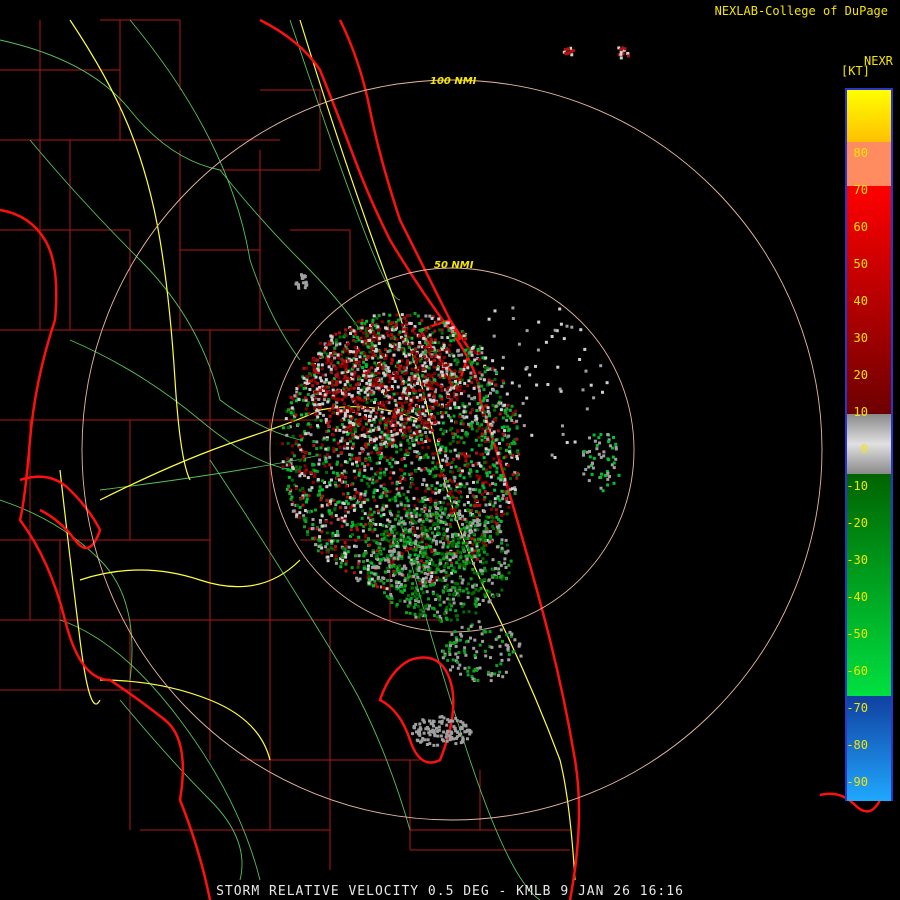  I want to click on scale-tick: 50, so click(860, 264).